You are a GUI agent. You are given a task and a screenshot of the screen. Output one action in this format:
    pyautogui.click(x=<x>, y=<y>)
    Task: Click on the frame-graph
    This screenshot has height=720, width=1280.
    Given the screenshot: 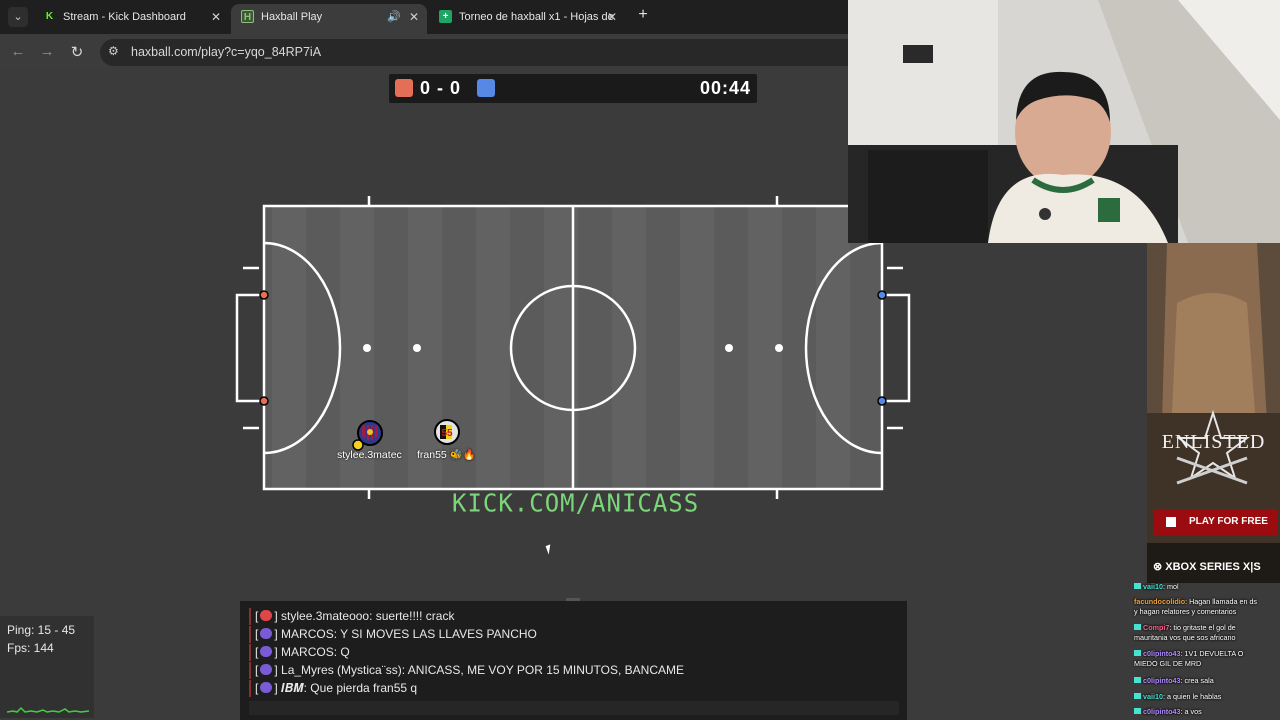 What is the action you would take?
    pyautogui.click(x=48, y=709)
    